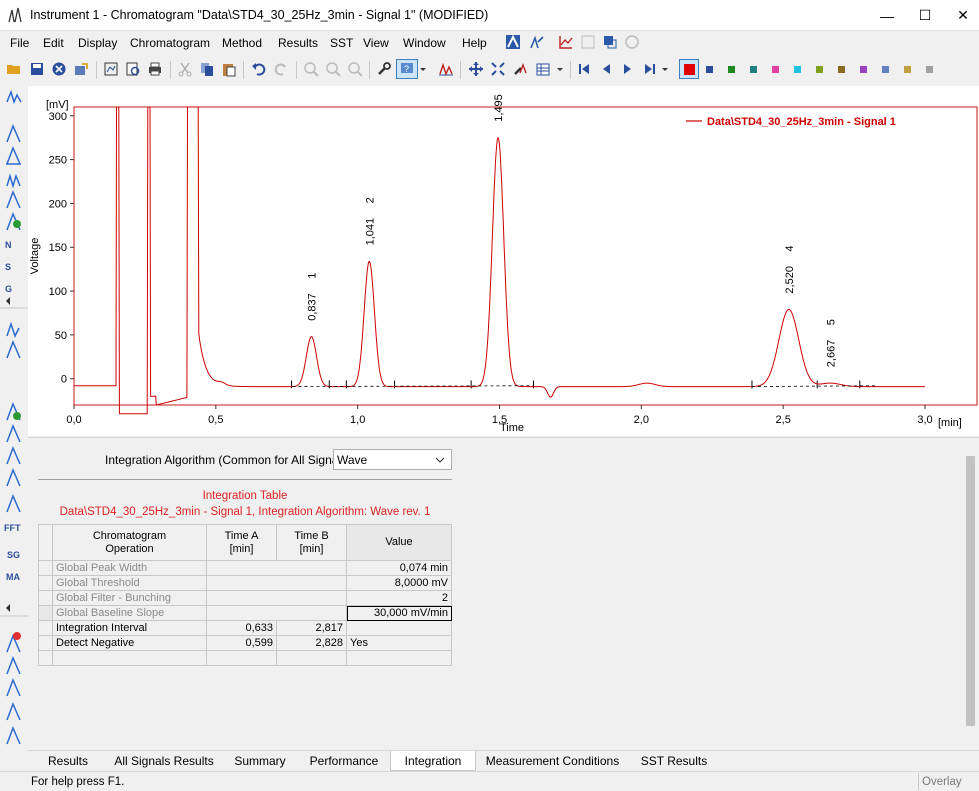  Describe the element at coordinates (129, 568) in the screenshot. I see `cell-operation: Global Peak Width` at that location.